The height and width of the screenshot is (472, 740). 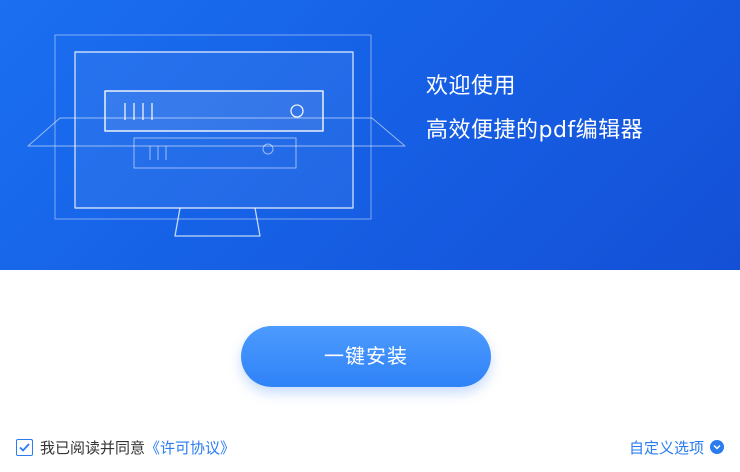 What do you see at coordinates (717, 447) in the screenshot?
I see `chevron-down-icon` at bounding box center [717, 447].